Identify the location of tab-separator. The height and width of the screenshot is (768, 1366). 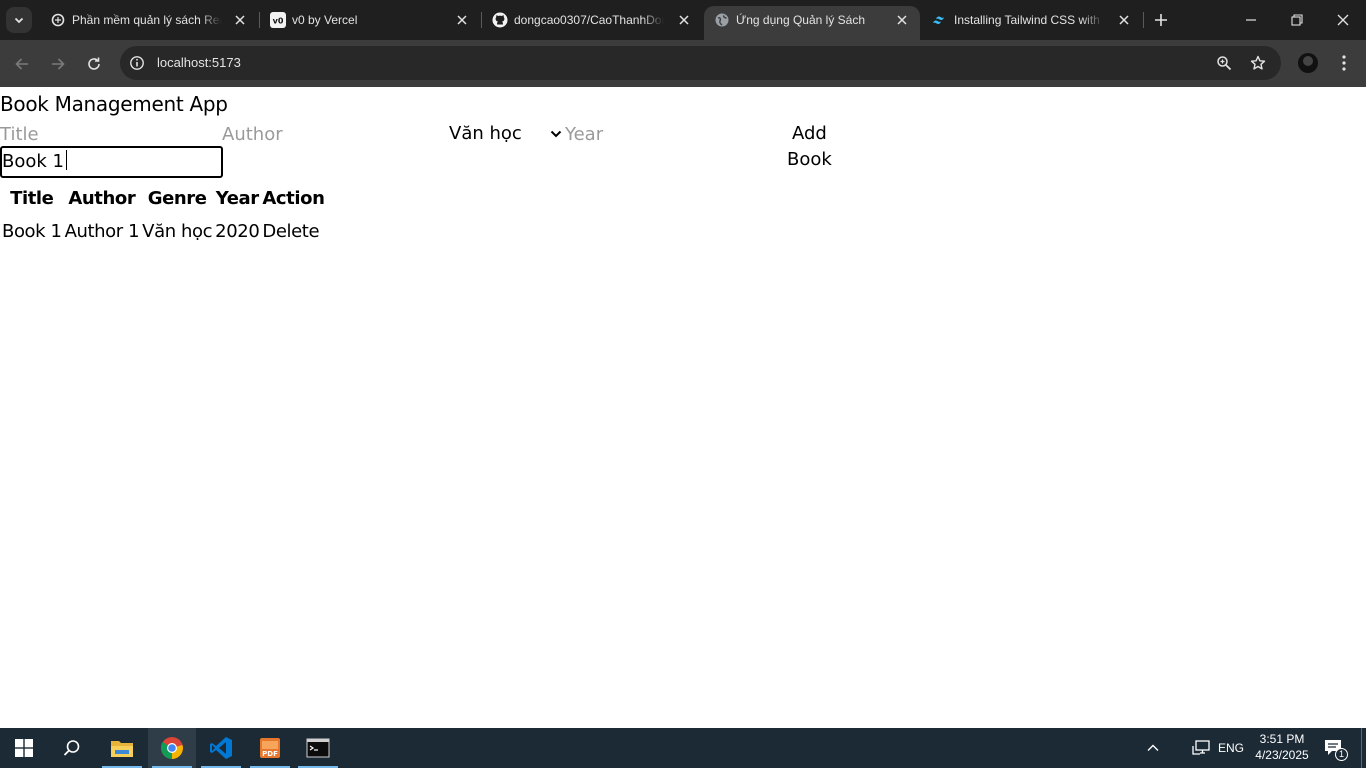
(1143, 20).